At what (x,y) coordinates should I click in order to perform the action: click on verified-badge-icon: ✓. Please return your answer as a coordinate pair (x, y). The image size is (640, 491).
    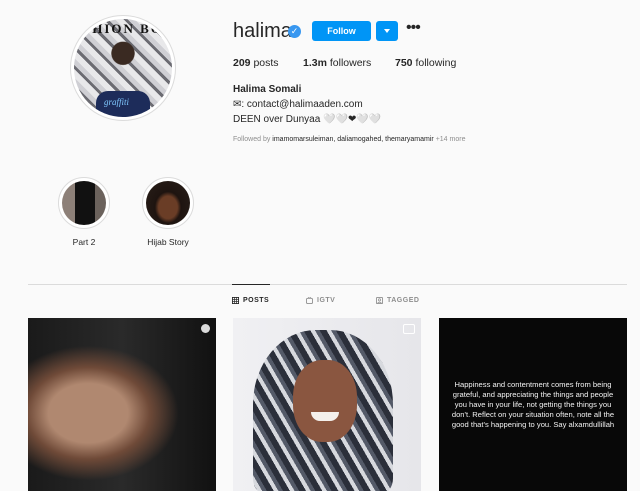
    Looking at the image, I should click on (294, 31).